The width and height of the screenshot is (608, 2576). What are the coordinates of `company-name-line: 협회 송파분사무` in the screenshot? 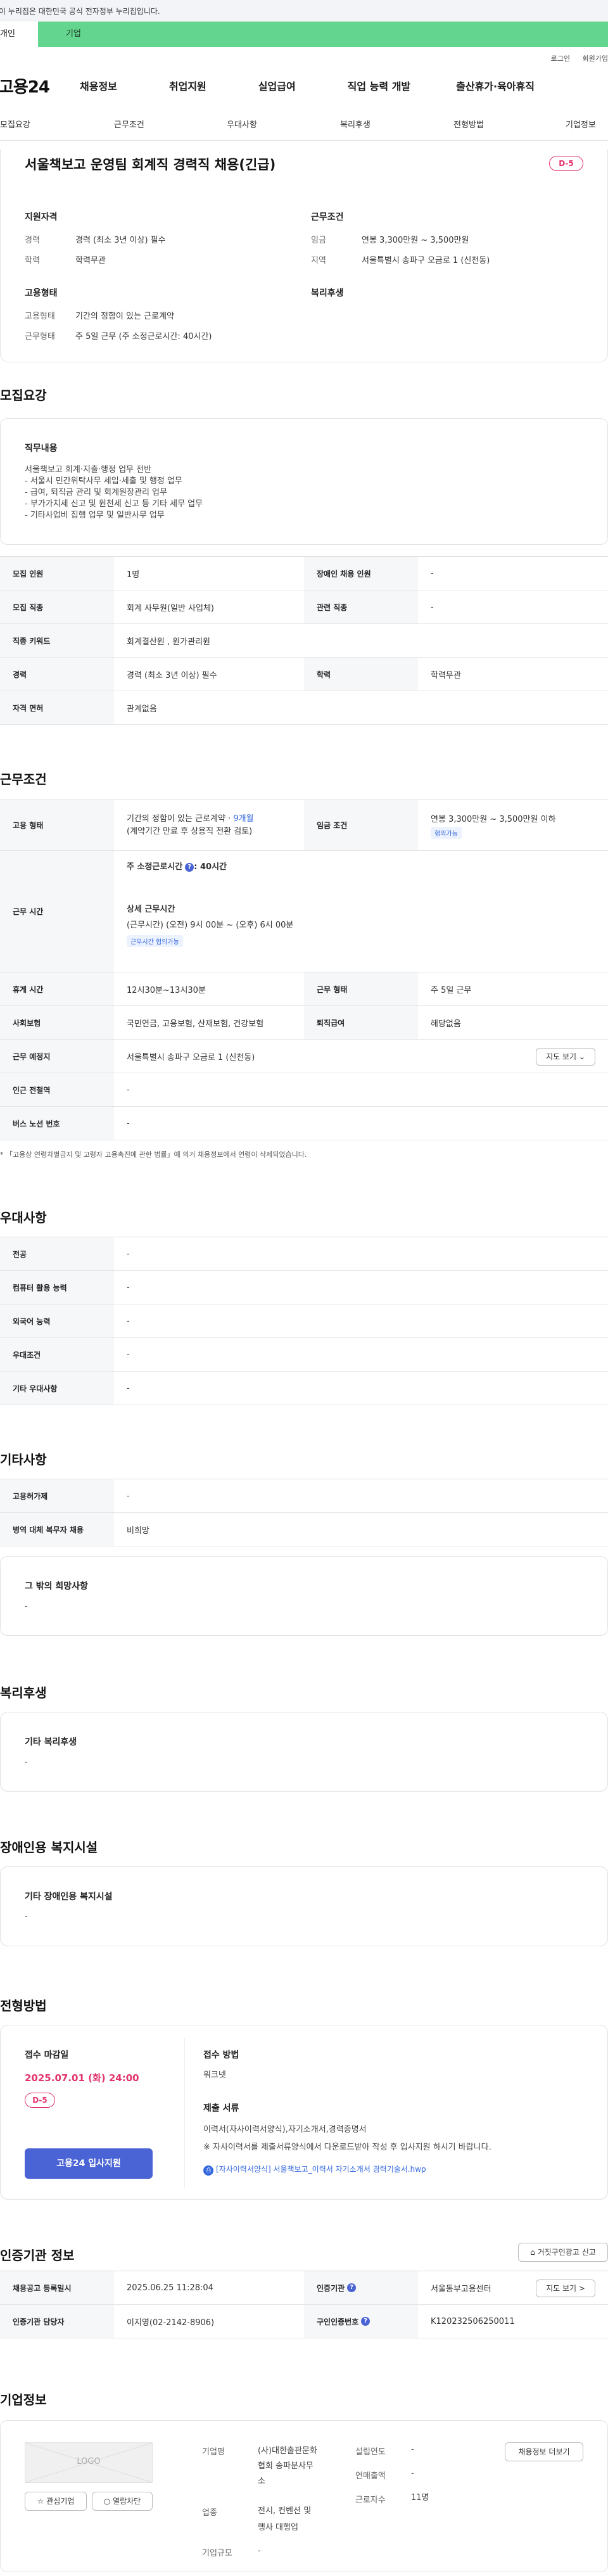 It's located at (286, 2466).